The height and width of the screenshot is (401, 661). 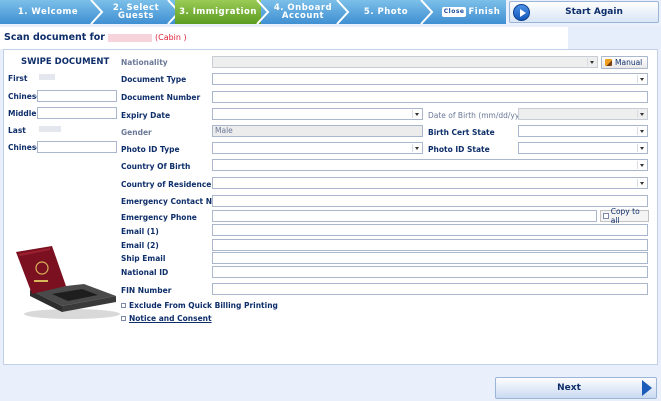 What do you see at coordinates (454, 12) in the screenshot?
I see `close-badge: Close` at bounding box center [454, 12].